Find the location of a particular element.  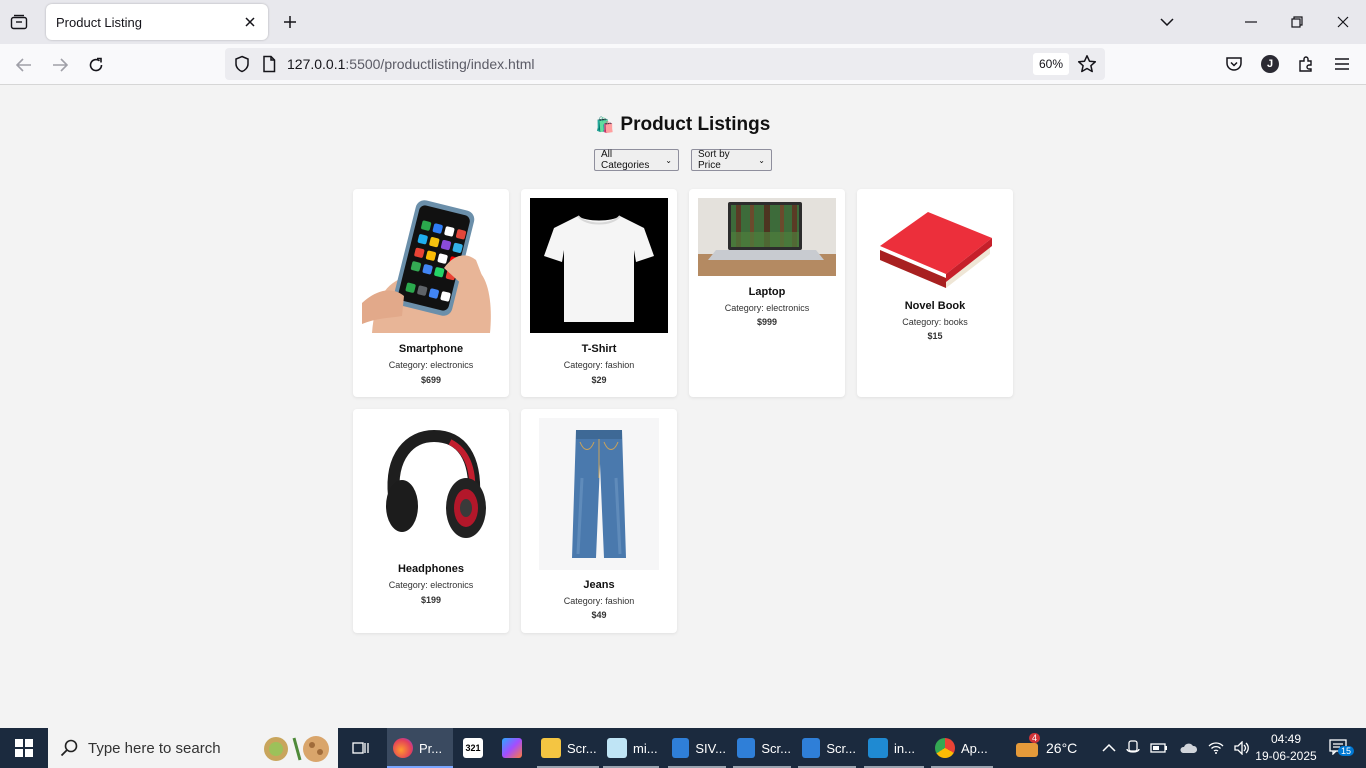

product-card: Headphones Category: electronics $199 is located at coordinates (431, 521).